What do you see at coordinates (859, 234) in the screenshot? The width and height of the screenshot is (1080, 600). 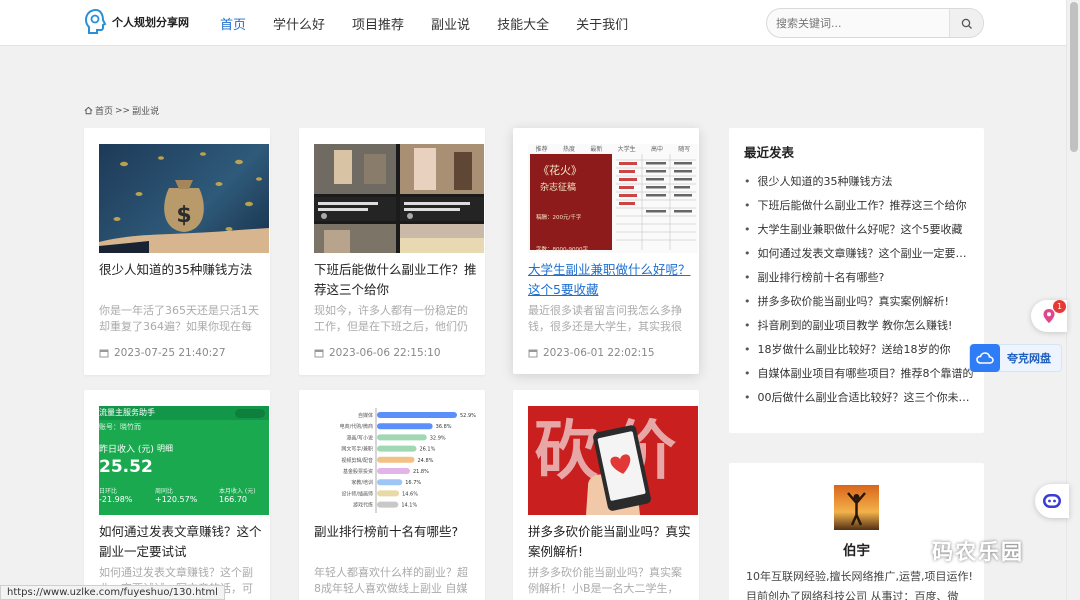 I see `recent-post-link: 大学生副业兼职做什么好呢？这个5要收藏` at bounding box center [859, 234].